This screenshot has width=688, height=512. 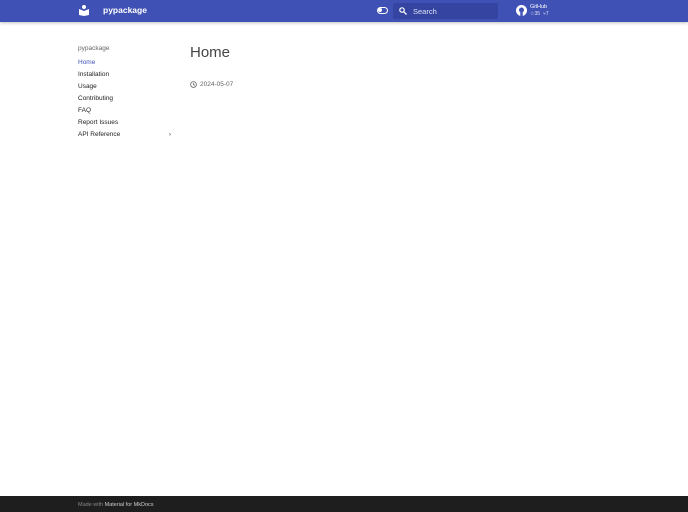 What do you see at coordinates (403, 11) in the screenshot?
I see `search-icon` at bounding box center [403, 11].